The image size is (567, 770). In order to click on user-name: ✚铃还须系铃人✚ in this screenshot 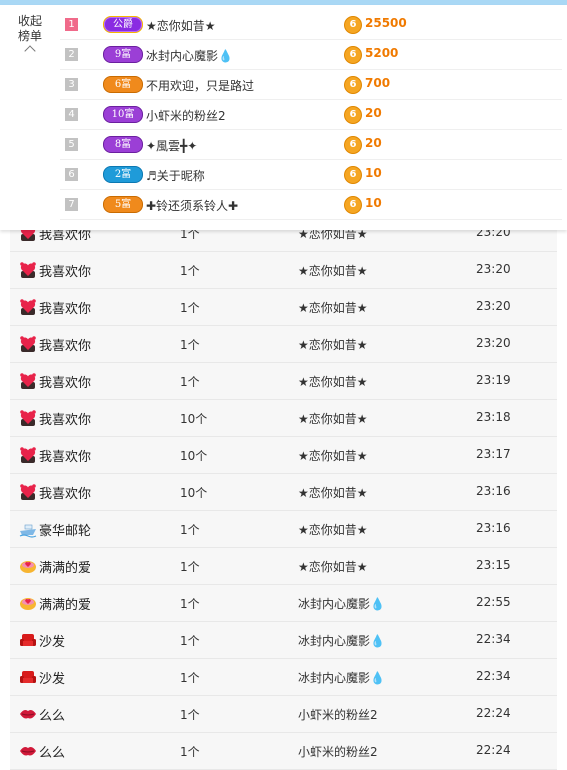, I will do `click(192, 205)`.